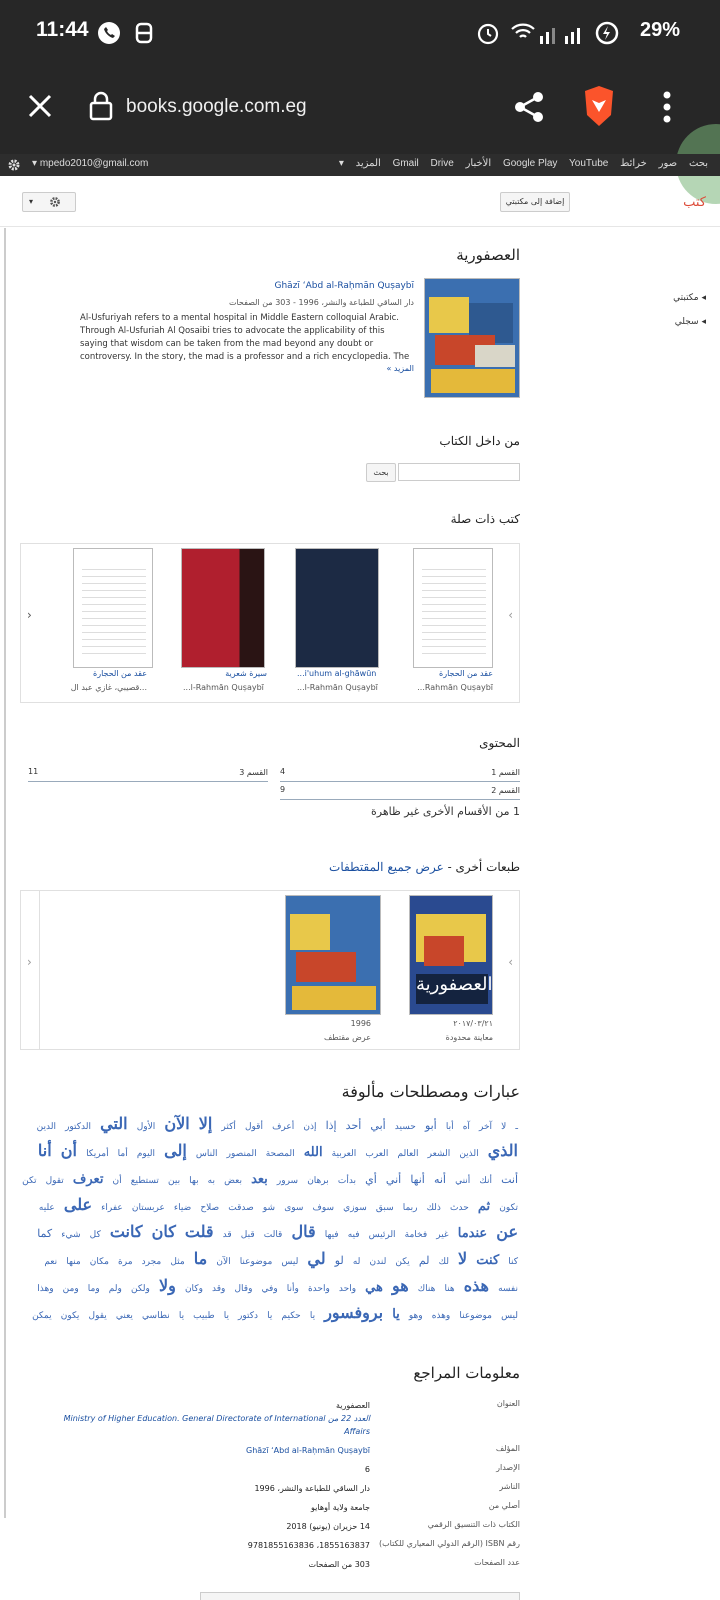 This screenshot has height=1600, width=720. Describe the element at coordinates (472, 1233) in the screenshot. I see `phrase-link: عندما` at that location.